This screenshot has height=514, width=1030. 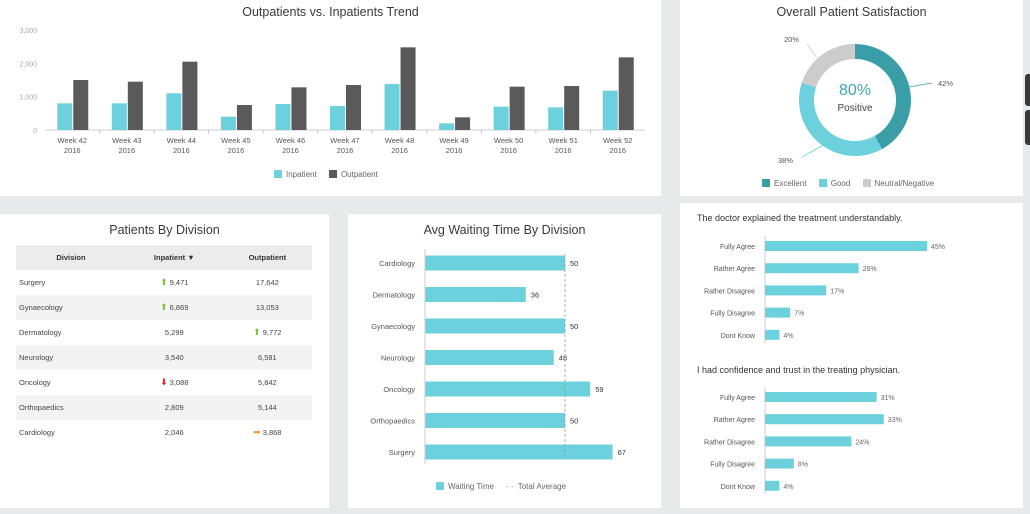 I want to click on category-label: Neurology, so click(x=398, y=358).